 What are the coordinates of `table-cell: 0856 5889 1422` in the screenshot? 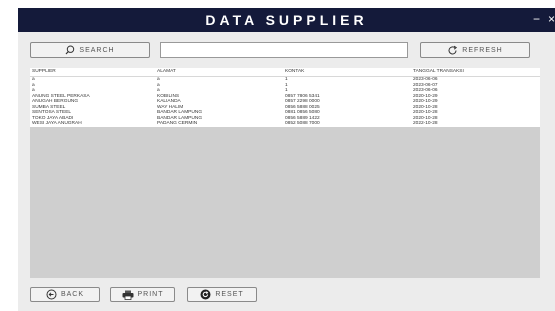 It's located at (302, 118).